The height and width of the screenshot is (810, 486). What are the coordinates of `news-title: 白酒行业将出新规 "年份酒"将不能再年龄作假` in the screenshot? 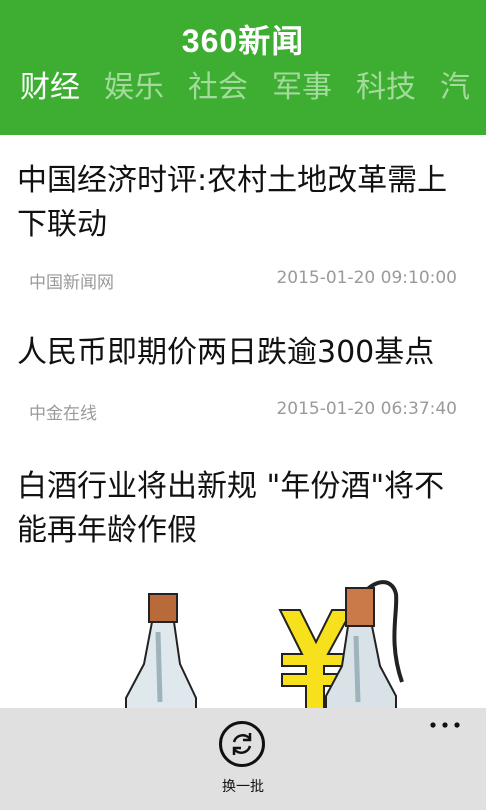 It's located at (243, 509).